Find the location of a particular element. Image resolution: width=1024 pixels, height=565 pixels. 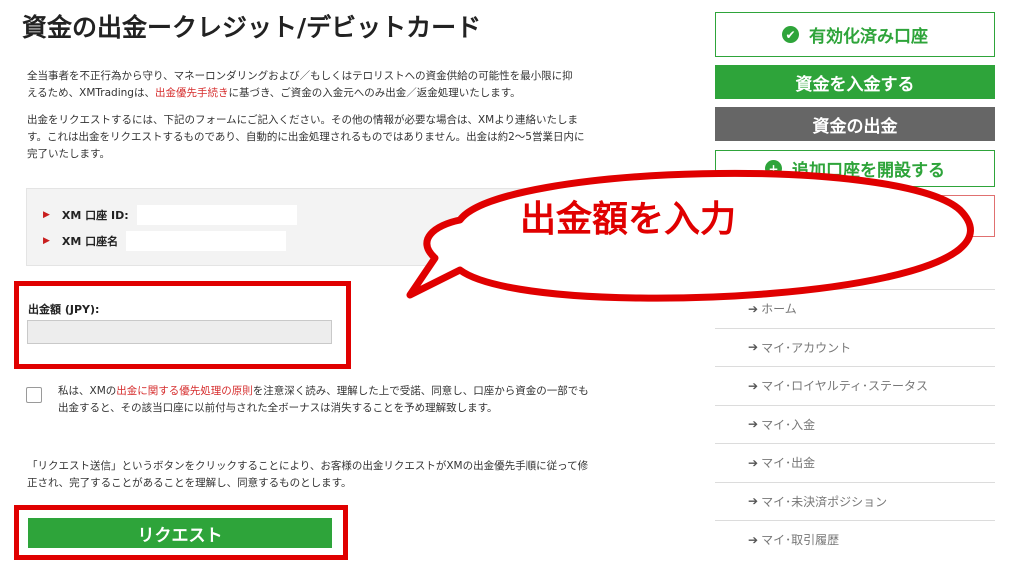

account-name-row: ▶ XM 口座名 is located at coordinates (165, 241).